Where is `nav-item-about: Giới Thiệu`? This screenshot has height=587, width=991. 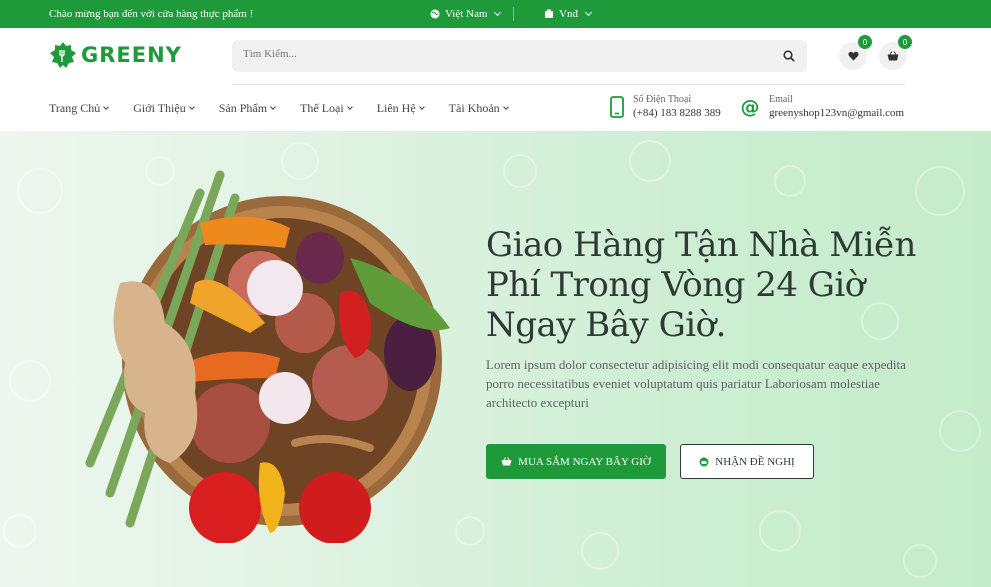
nav-item-about: Giới Thiệu is located at coordinates (164, 108).